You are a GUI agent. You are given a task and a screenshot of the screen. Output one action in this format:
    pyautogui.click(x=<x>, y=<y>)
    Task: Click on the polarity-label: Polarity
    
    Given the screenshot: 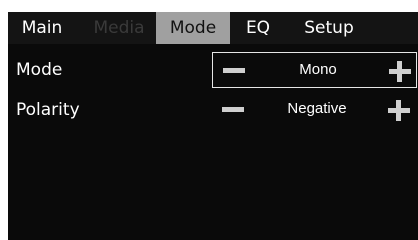 What is the action you would take?
    pyautogui.click(x=48, y=110)
    